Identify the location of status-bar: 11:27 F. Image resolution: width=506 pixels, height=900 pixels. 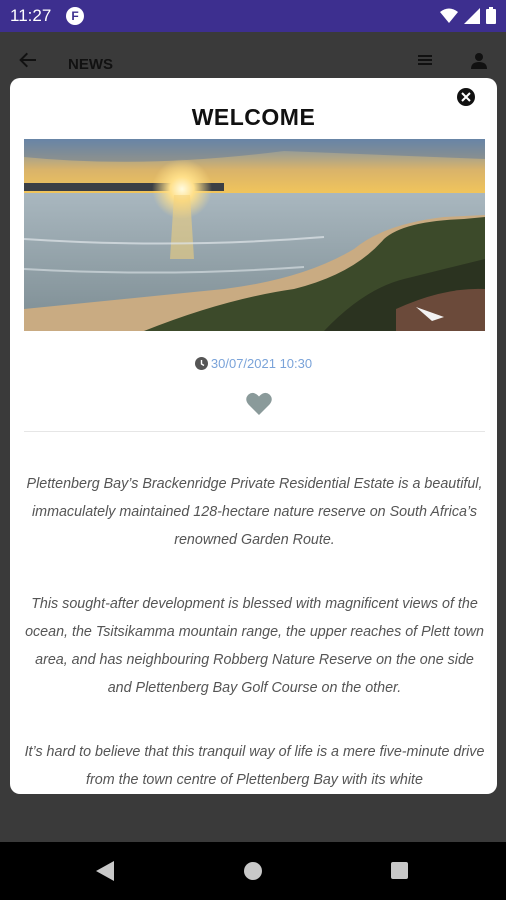
(253, 16).